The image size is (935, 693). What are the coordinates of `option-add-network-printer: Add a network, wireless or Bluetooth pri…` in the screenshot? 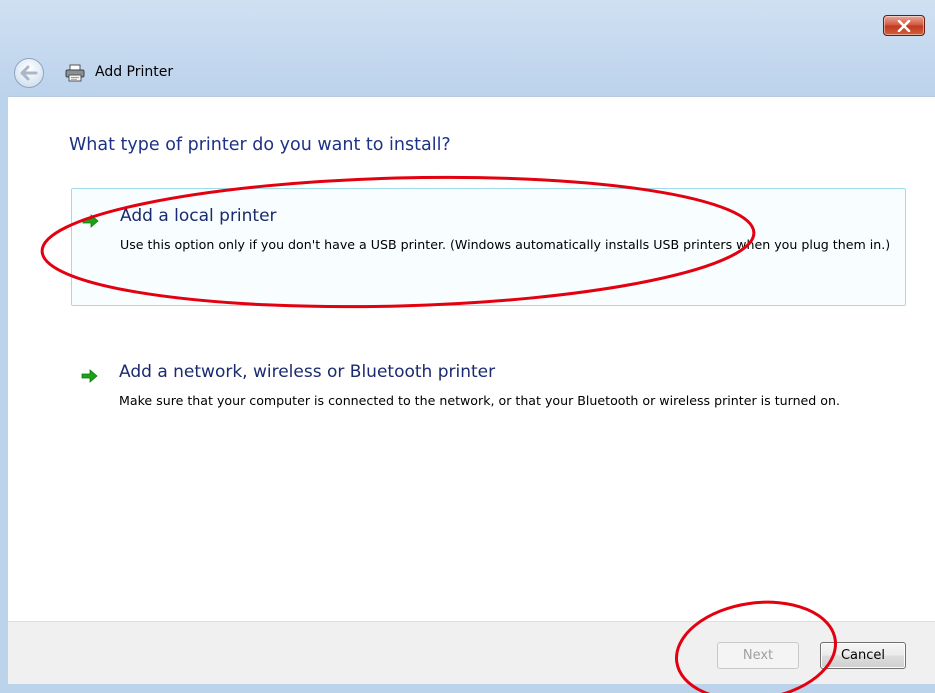 It's located at (488, 401).